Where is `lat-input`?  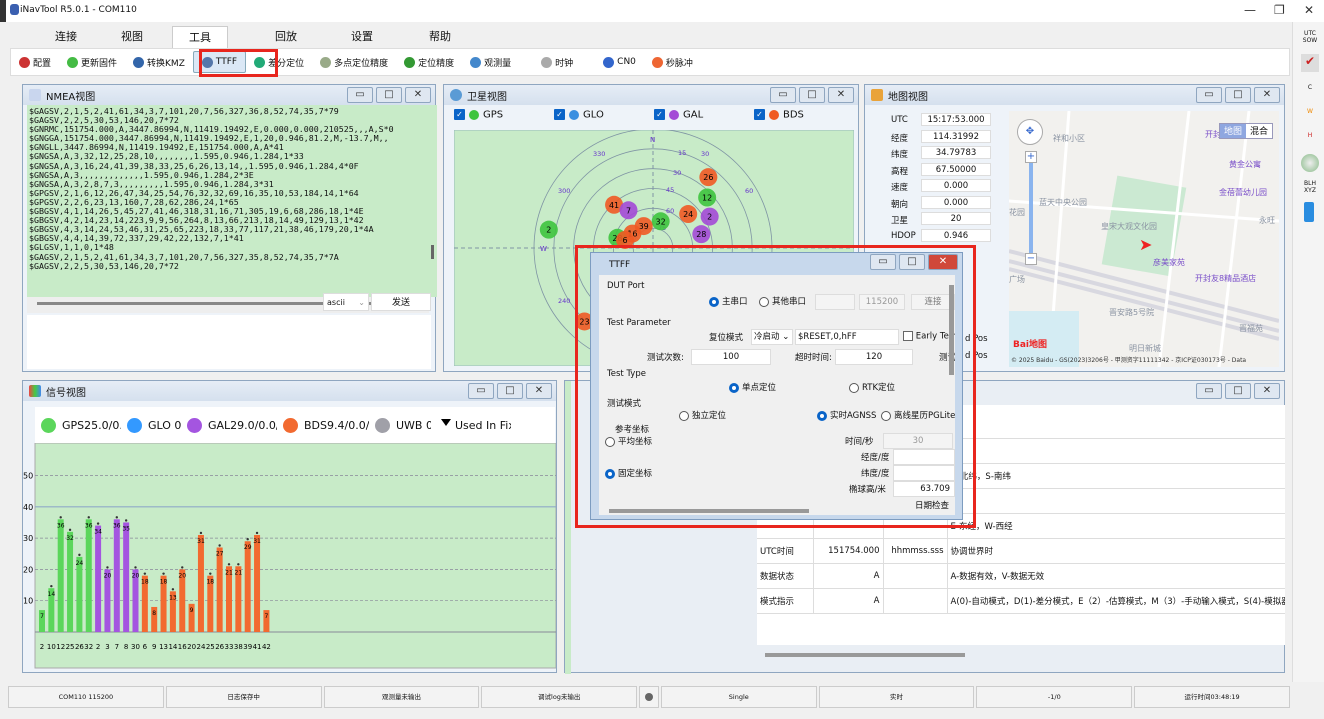
lat-input is located at coordinates (924, 473).